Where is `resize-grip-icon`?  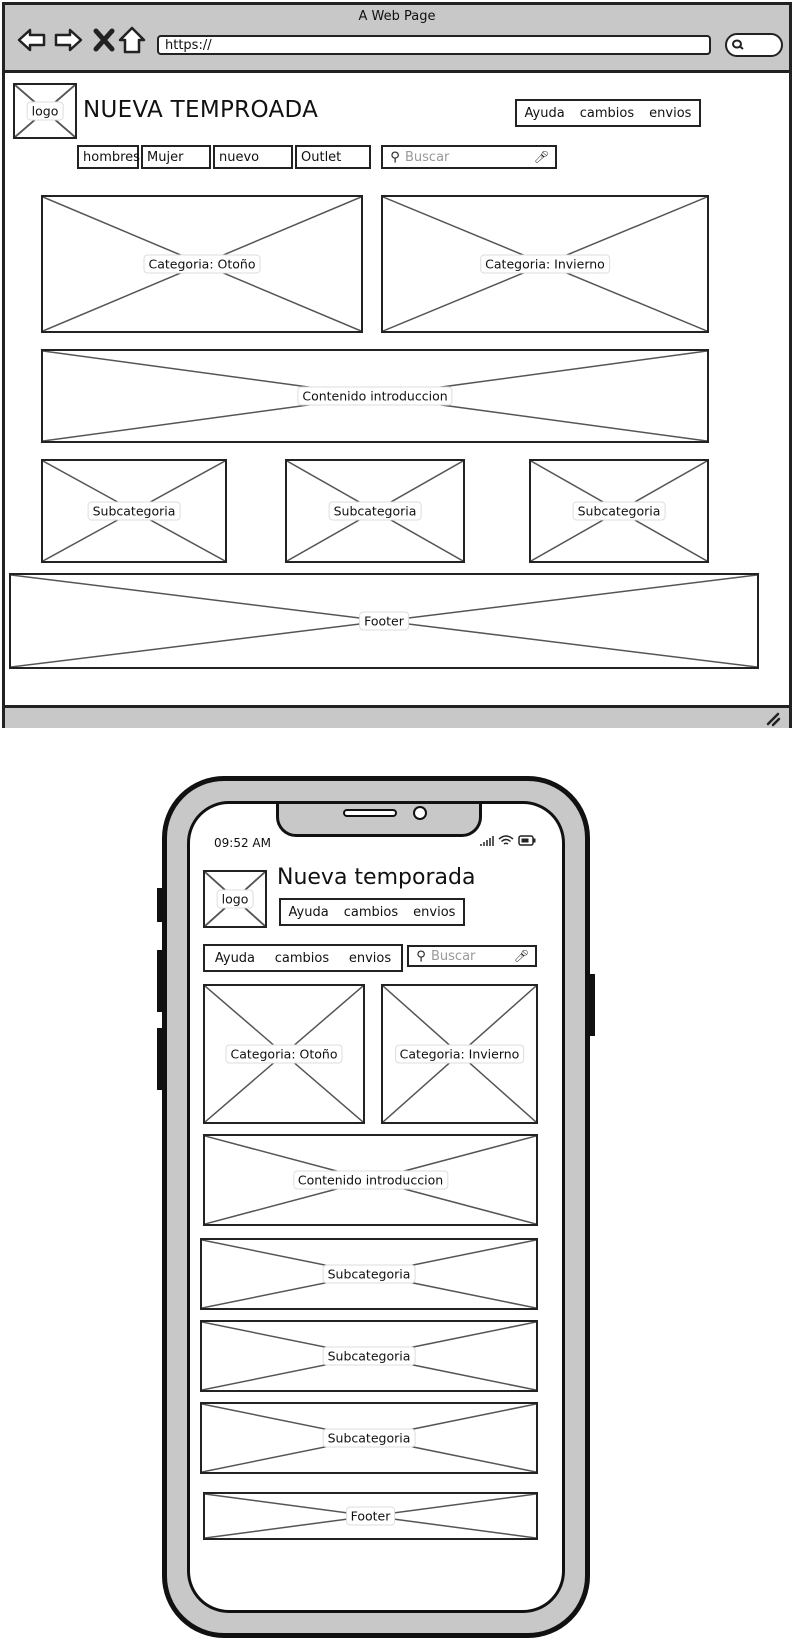 resize-grip-icon is located at coordinates (773, 719).